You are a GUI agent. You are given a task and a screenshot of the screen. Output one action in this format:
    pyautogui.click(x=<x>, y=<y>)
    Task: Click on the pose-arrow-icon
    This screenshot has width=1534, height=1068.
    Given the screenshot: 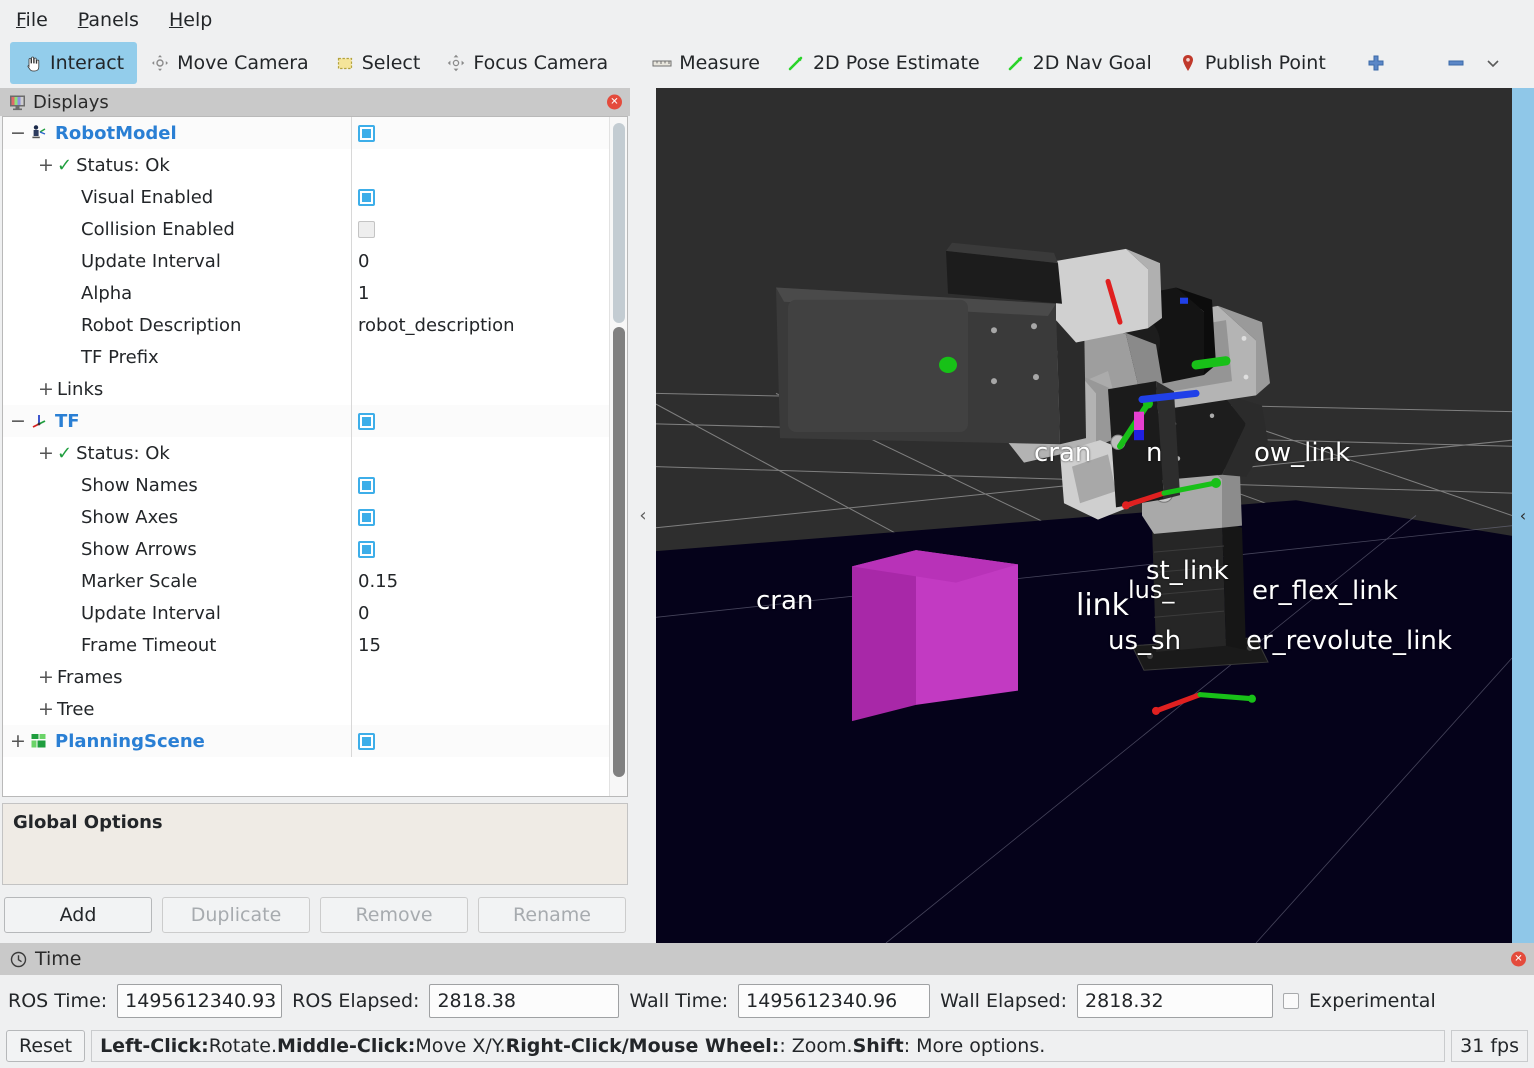 What is the action you would take?
    pyautogui.click(x=796, y=63)
    